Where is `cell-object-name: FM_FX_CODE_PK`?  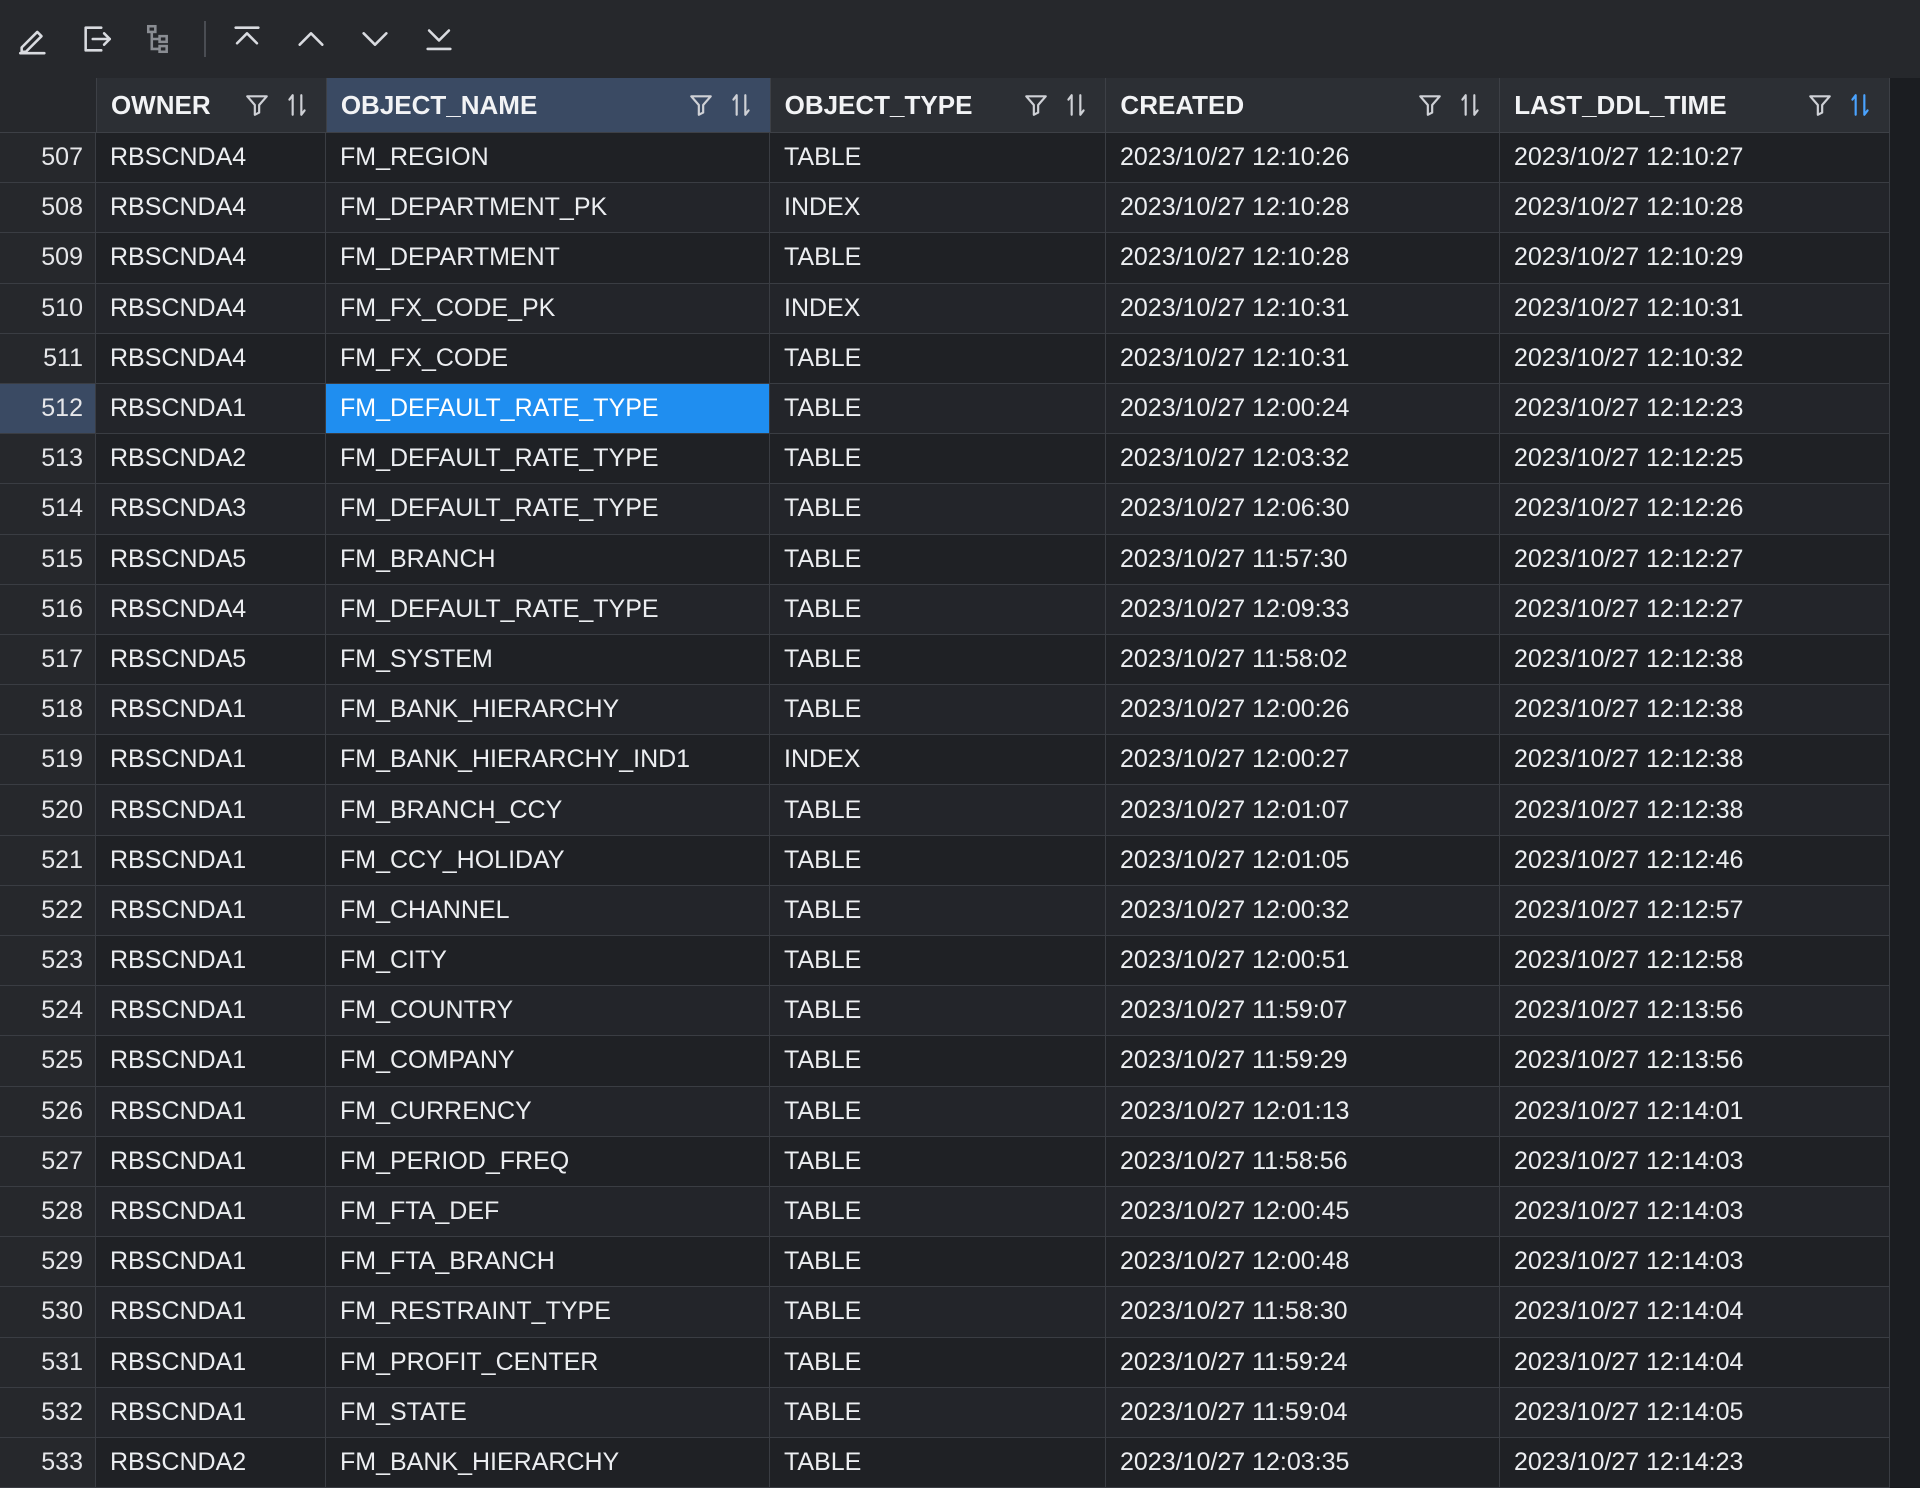 cell-object-name: FM_FX_CODE_PK is located at coordinates (548, 308).